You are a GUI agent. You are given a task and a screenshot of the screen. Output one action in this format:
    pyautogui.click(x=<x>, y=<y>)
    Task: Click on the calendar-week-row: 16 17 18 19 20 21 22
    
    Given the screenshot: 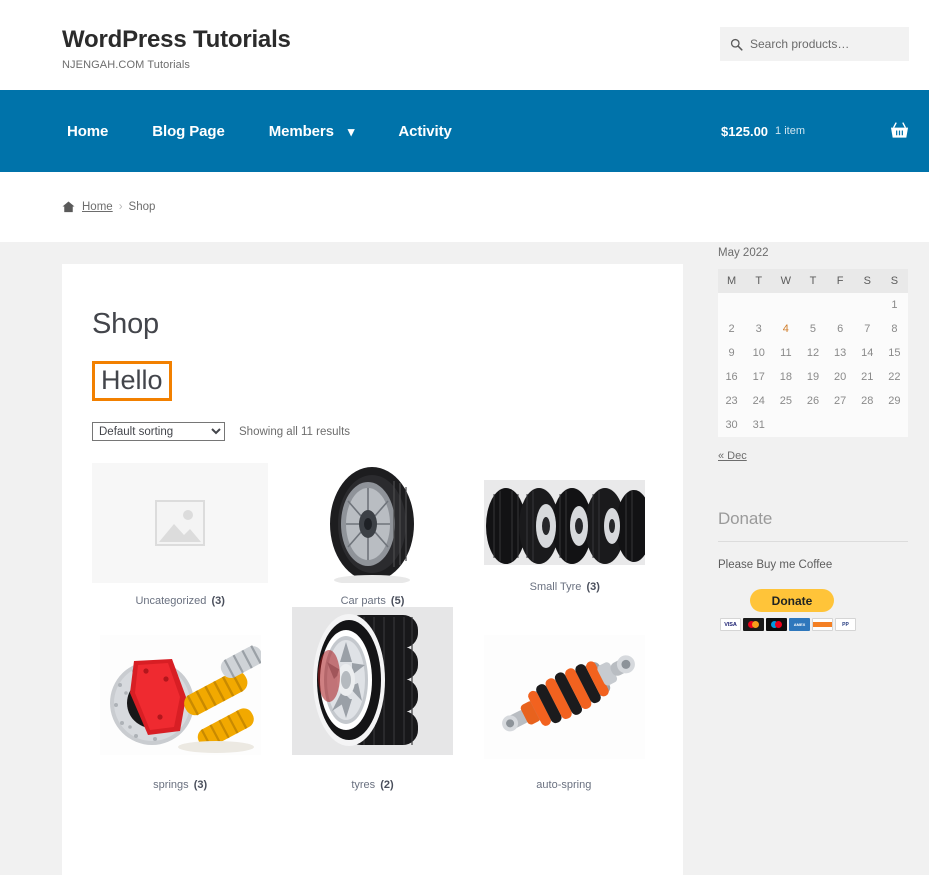 What is the action you would take?
    pyautogui.click(x=813, y=377)
    